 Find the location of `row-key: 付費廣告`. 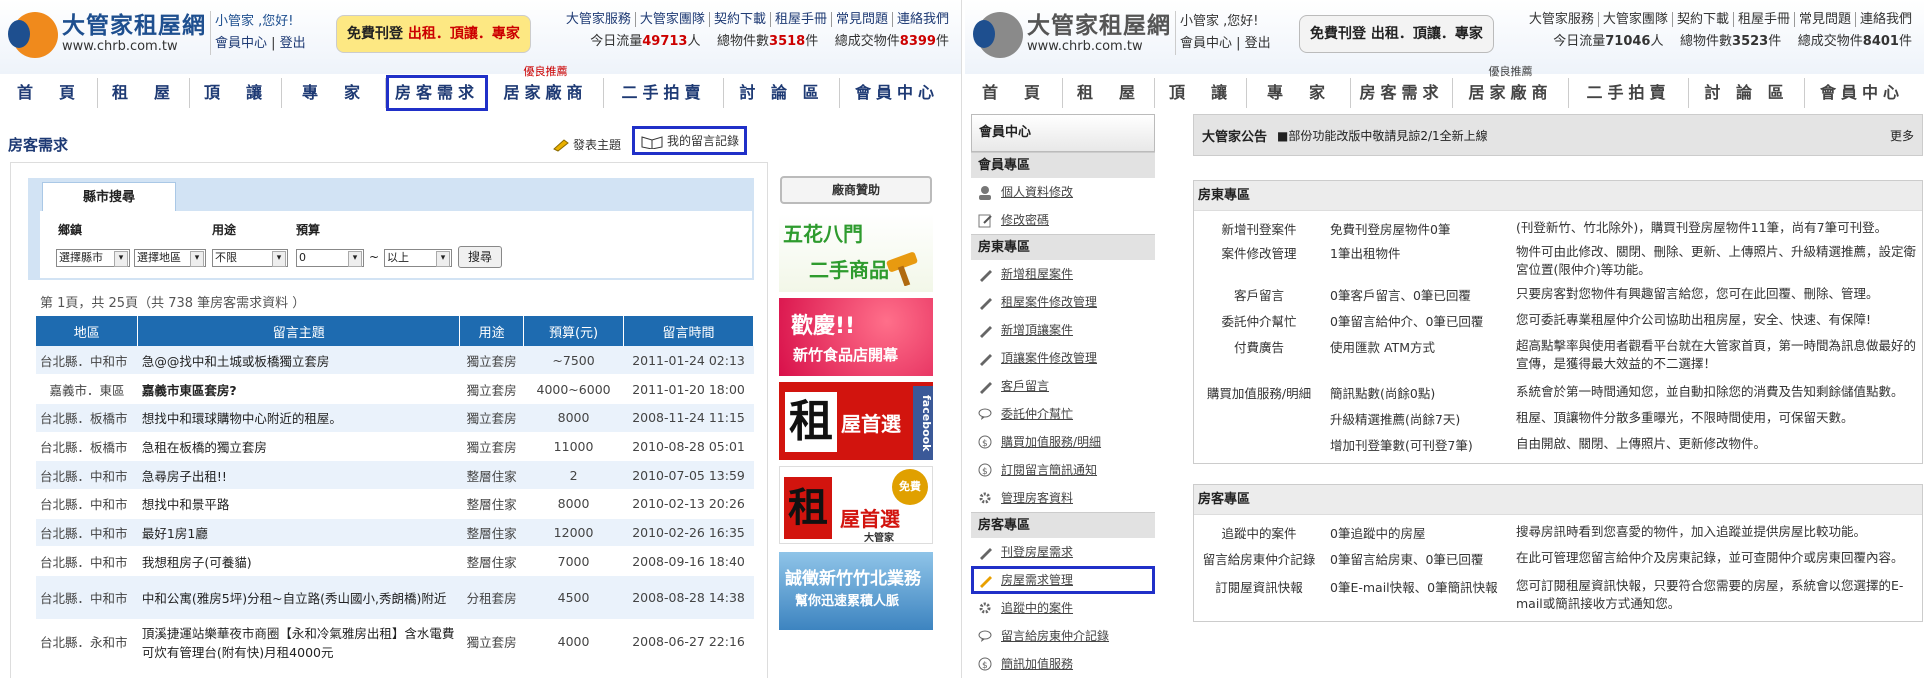

row-key: 付費廣告 is located at coordinates (1259, 346).